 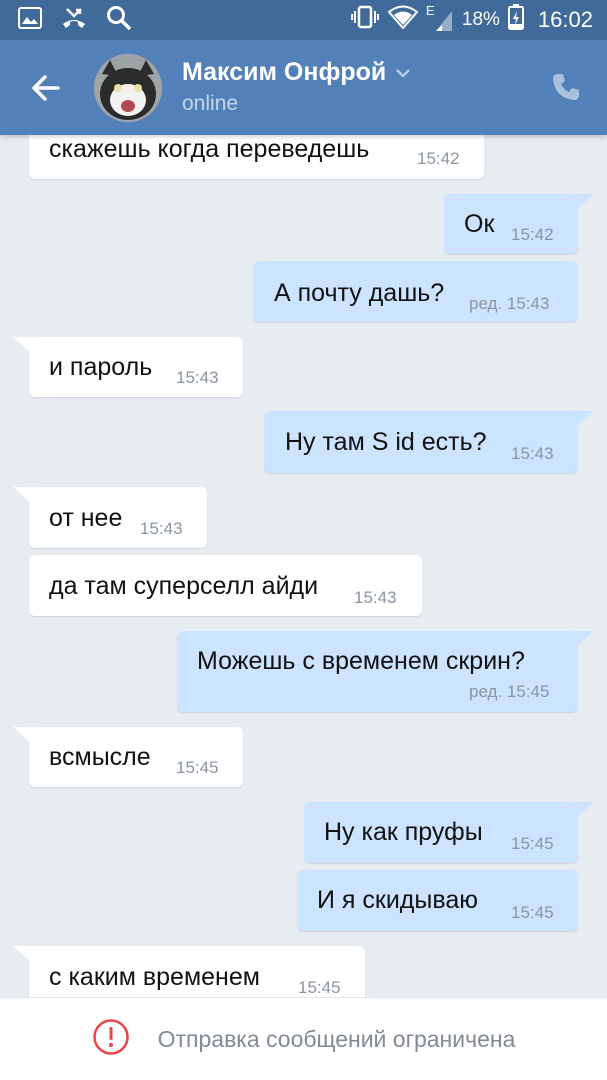 I want to click on message-text: Ну там S id есть?, so click(x=386, y=442).